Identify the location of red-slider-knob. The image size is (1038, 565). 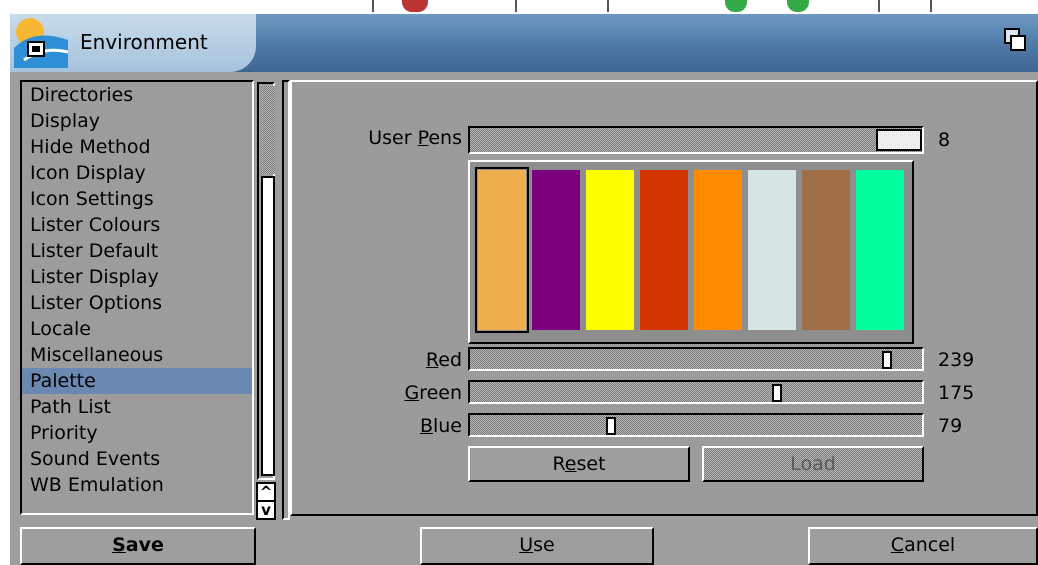
(887, 360).